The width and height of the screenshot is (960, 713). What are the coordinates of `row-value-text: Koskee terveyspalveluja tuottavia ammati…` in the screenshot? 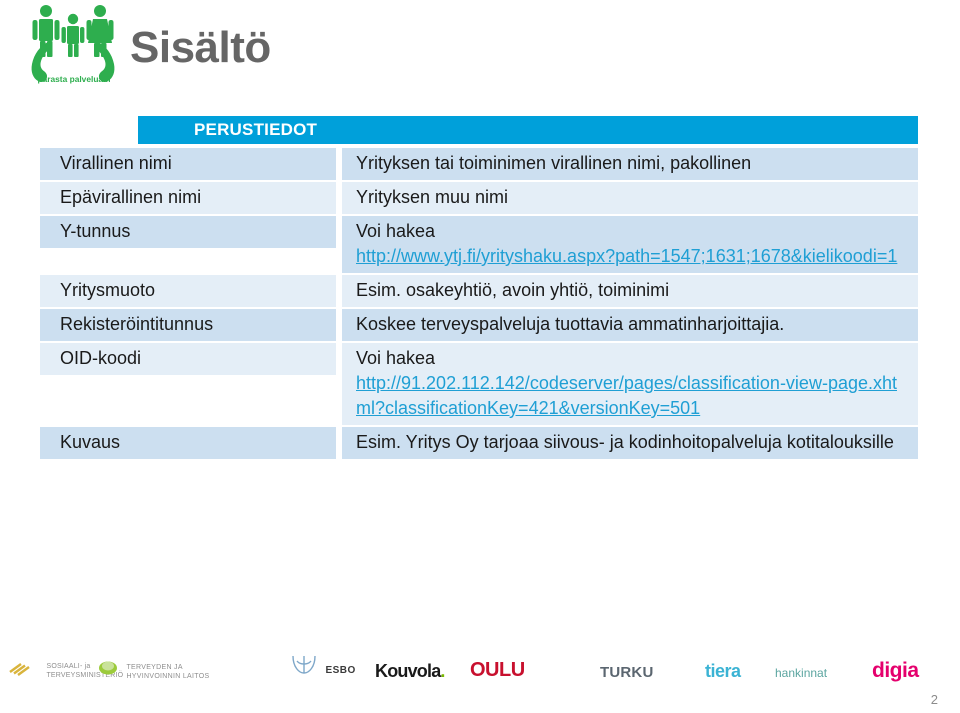 It's located at (570, 324).